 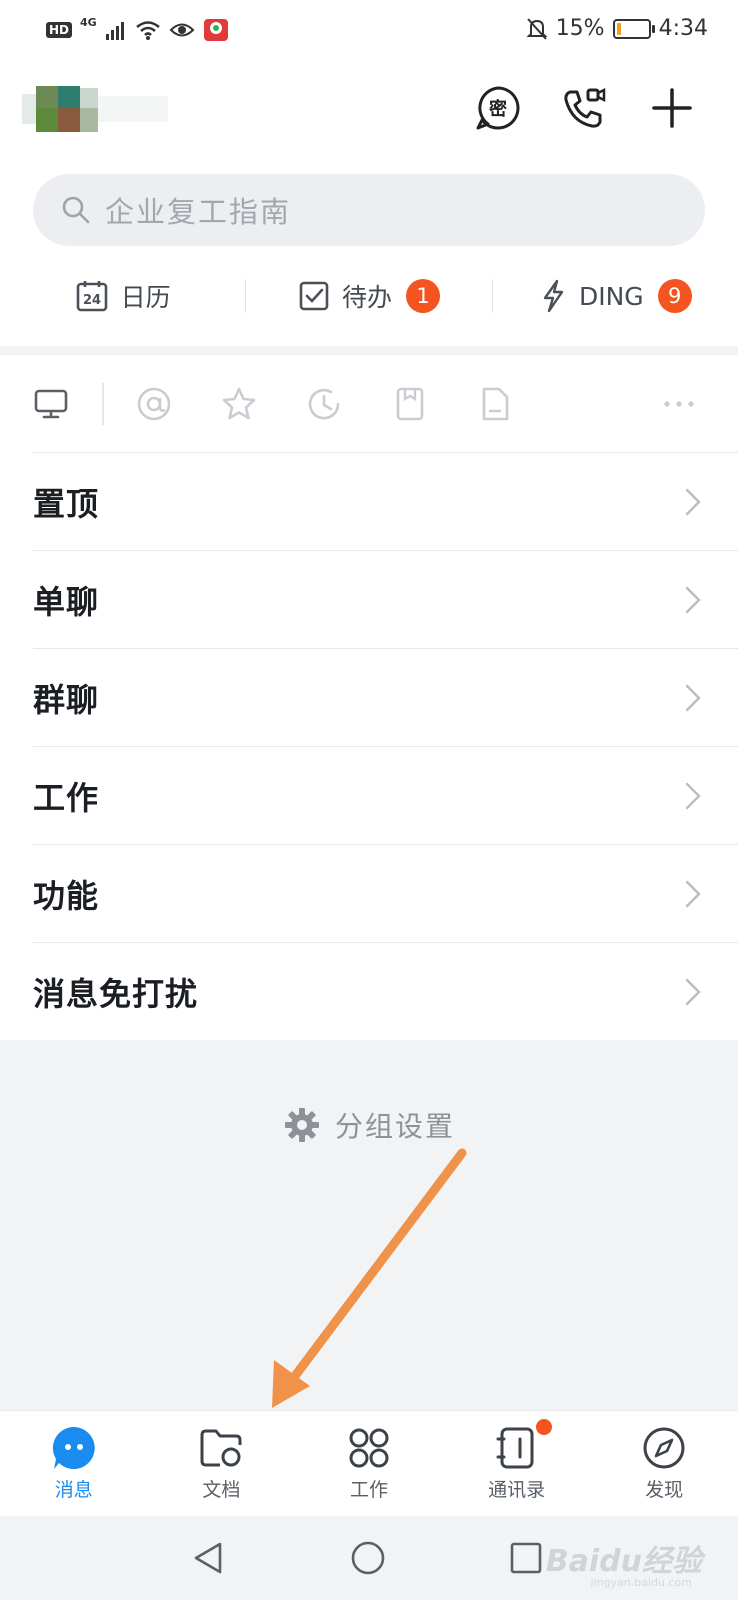 What do you see at coordinates (664, 1448) in the screenshot?
I see `compass-icon` at bounding box center [664, 1448].